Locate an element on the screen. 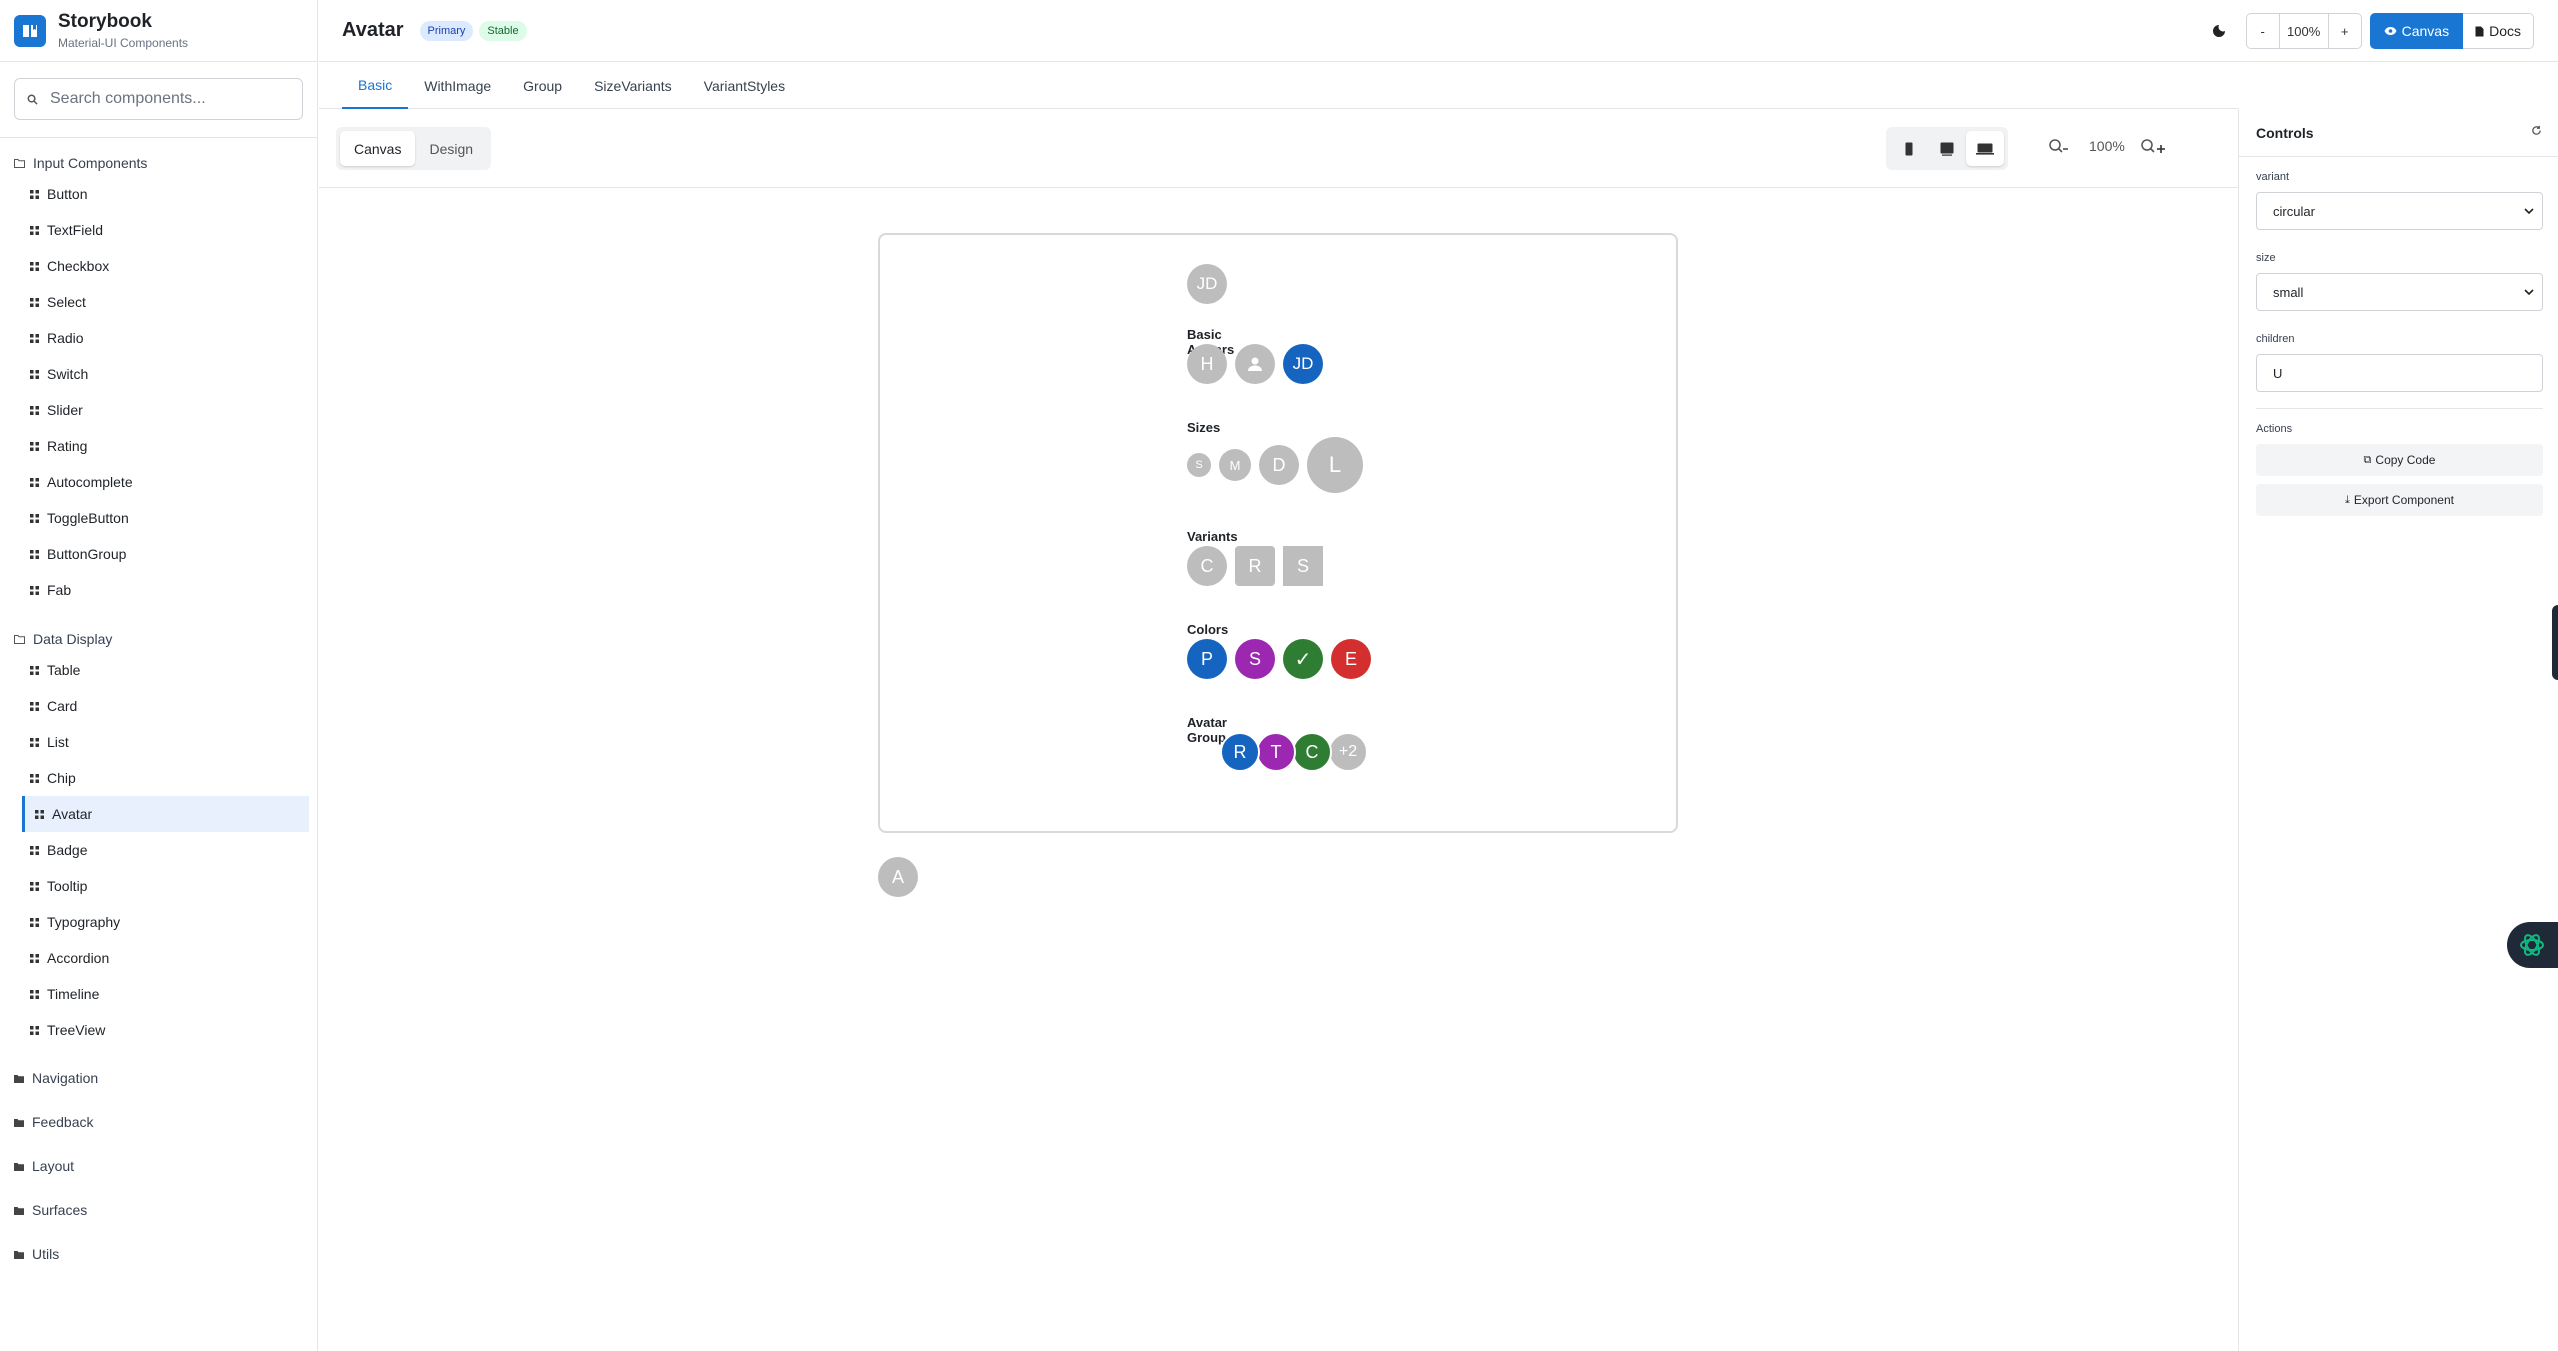 The height and width of the screenshot is (1351, 2558). zoom-level: 100% is located at coordinates (2303, 31).